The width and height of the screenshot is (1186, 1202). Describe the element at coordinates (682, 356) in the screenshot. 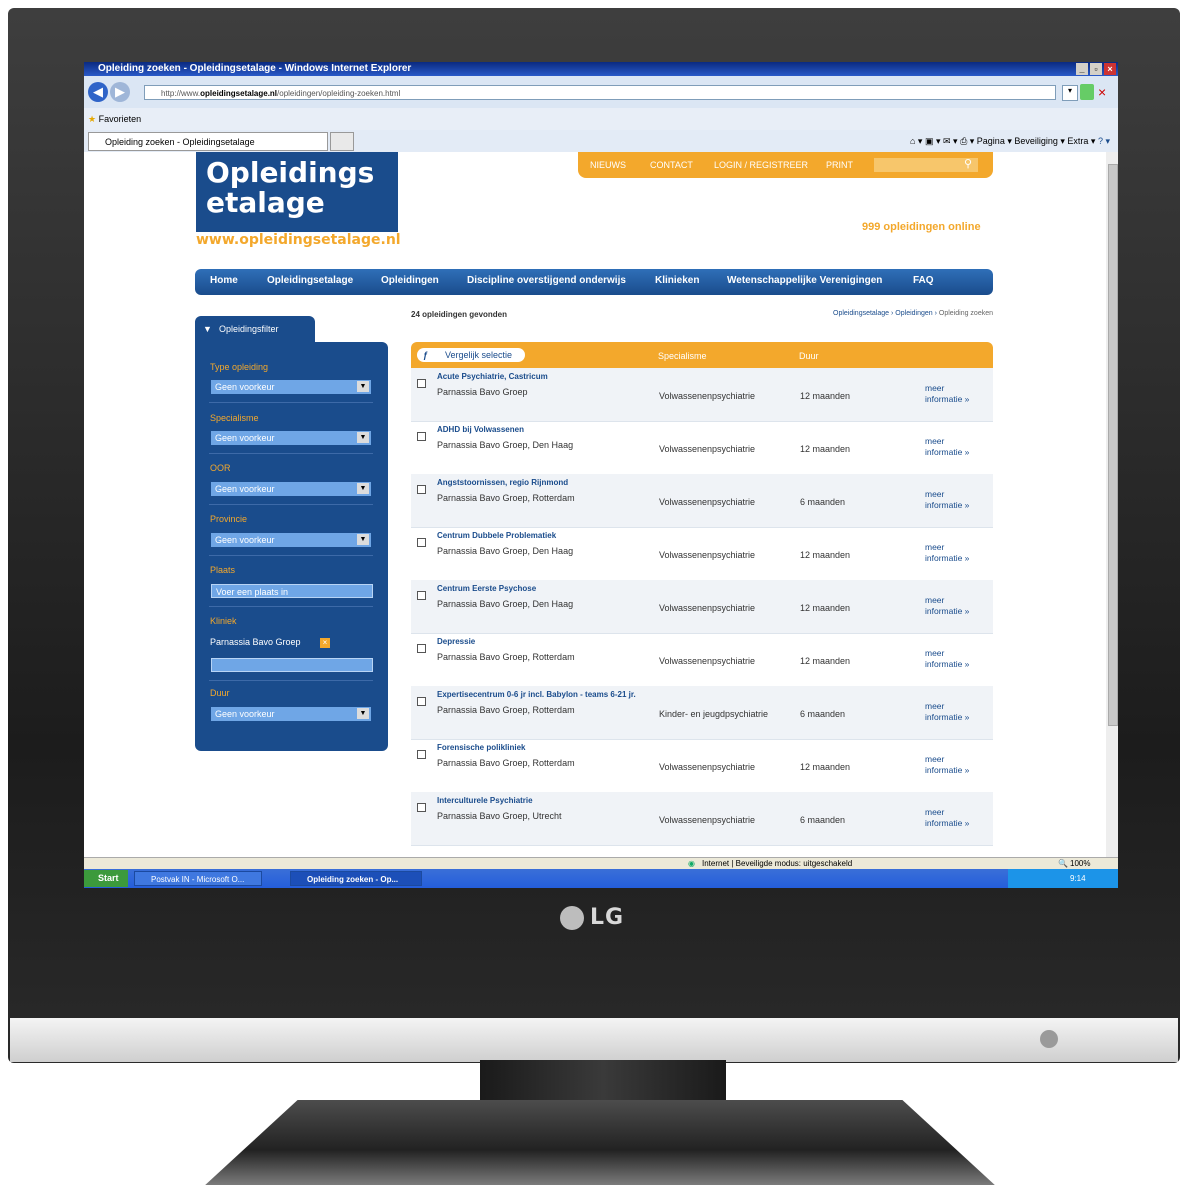

I see `col-specialisme: Specialisme` at that location.